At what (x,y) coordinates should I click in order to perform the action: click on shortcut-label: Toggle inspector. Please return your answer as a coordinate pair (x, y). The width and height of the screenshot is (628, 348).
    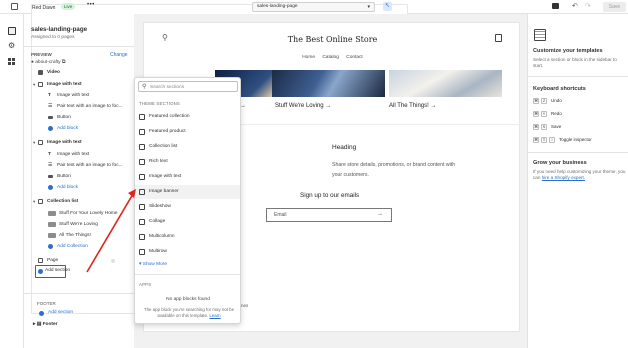
    Looking at the image, I should click on (575, 139).